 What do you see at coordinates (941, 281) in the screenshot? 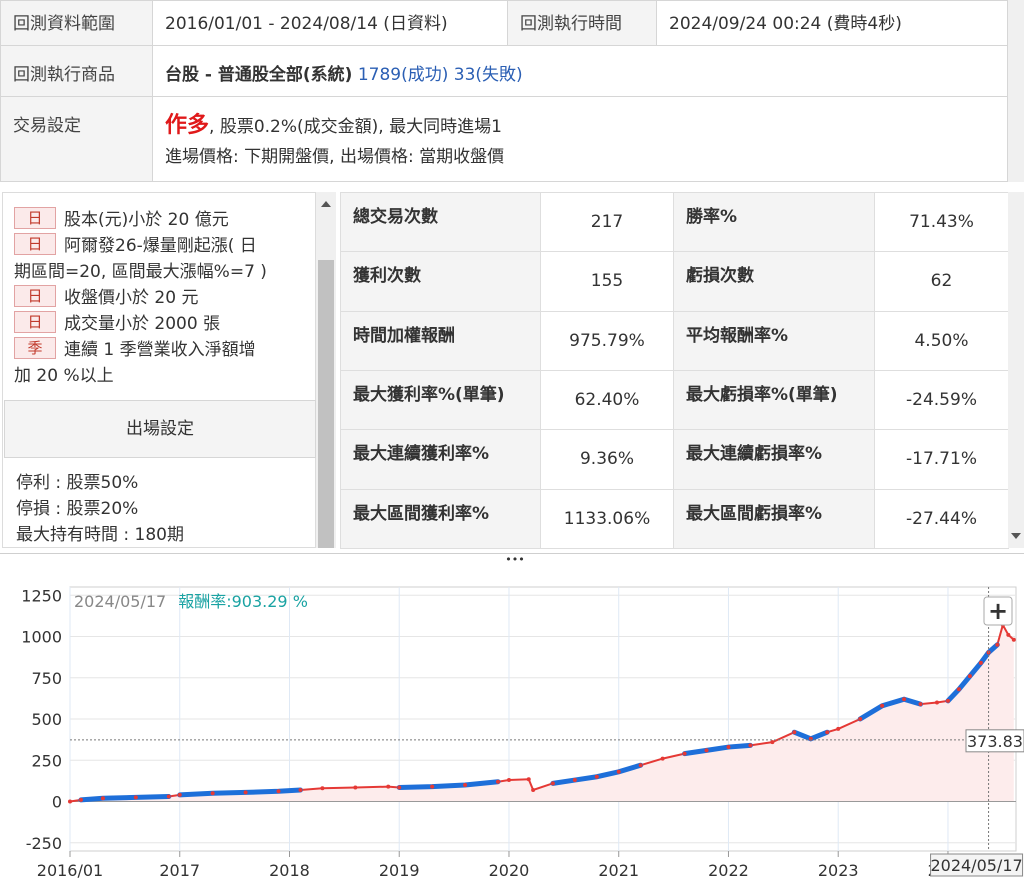
I see `stat-value: 62` at bounding box center [941, 281].